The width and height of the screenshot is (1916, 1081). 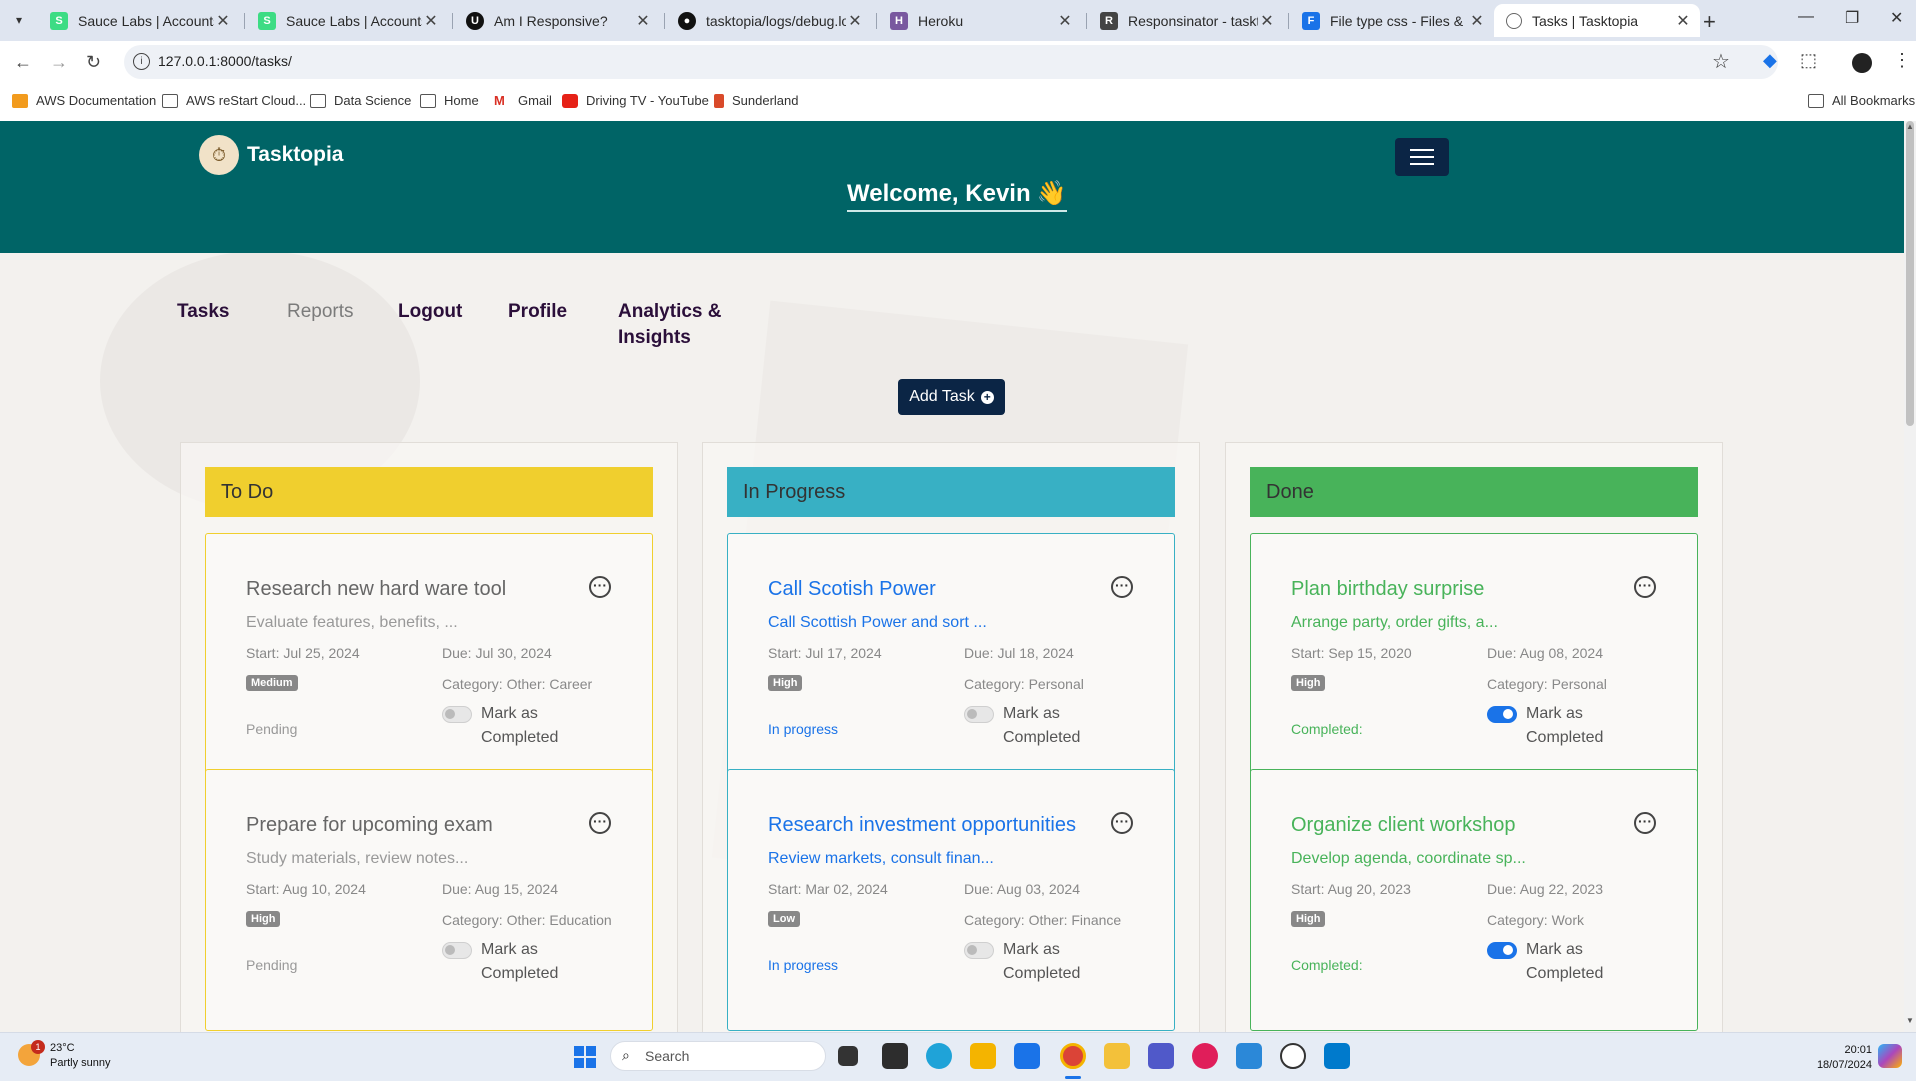 I want to click on bookmark-item: AWS Documentation, so click(x=84, y=100).